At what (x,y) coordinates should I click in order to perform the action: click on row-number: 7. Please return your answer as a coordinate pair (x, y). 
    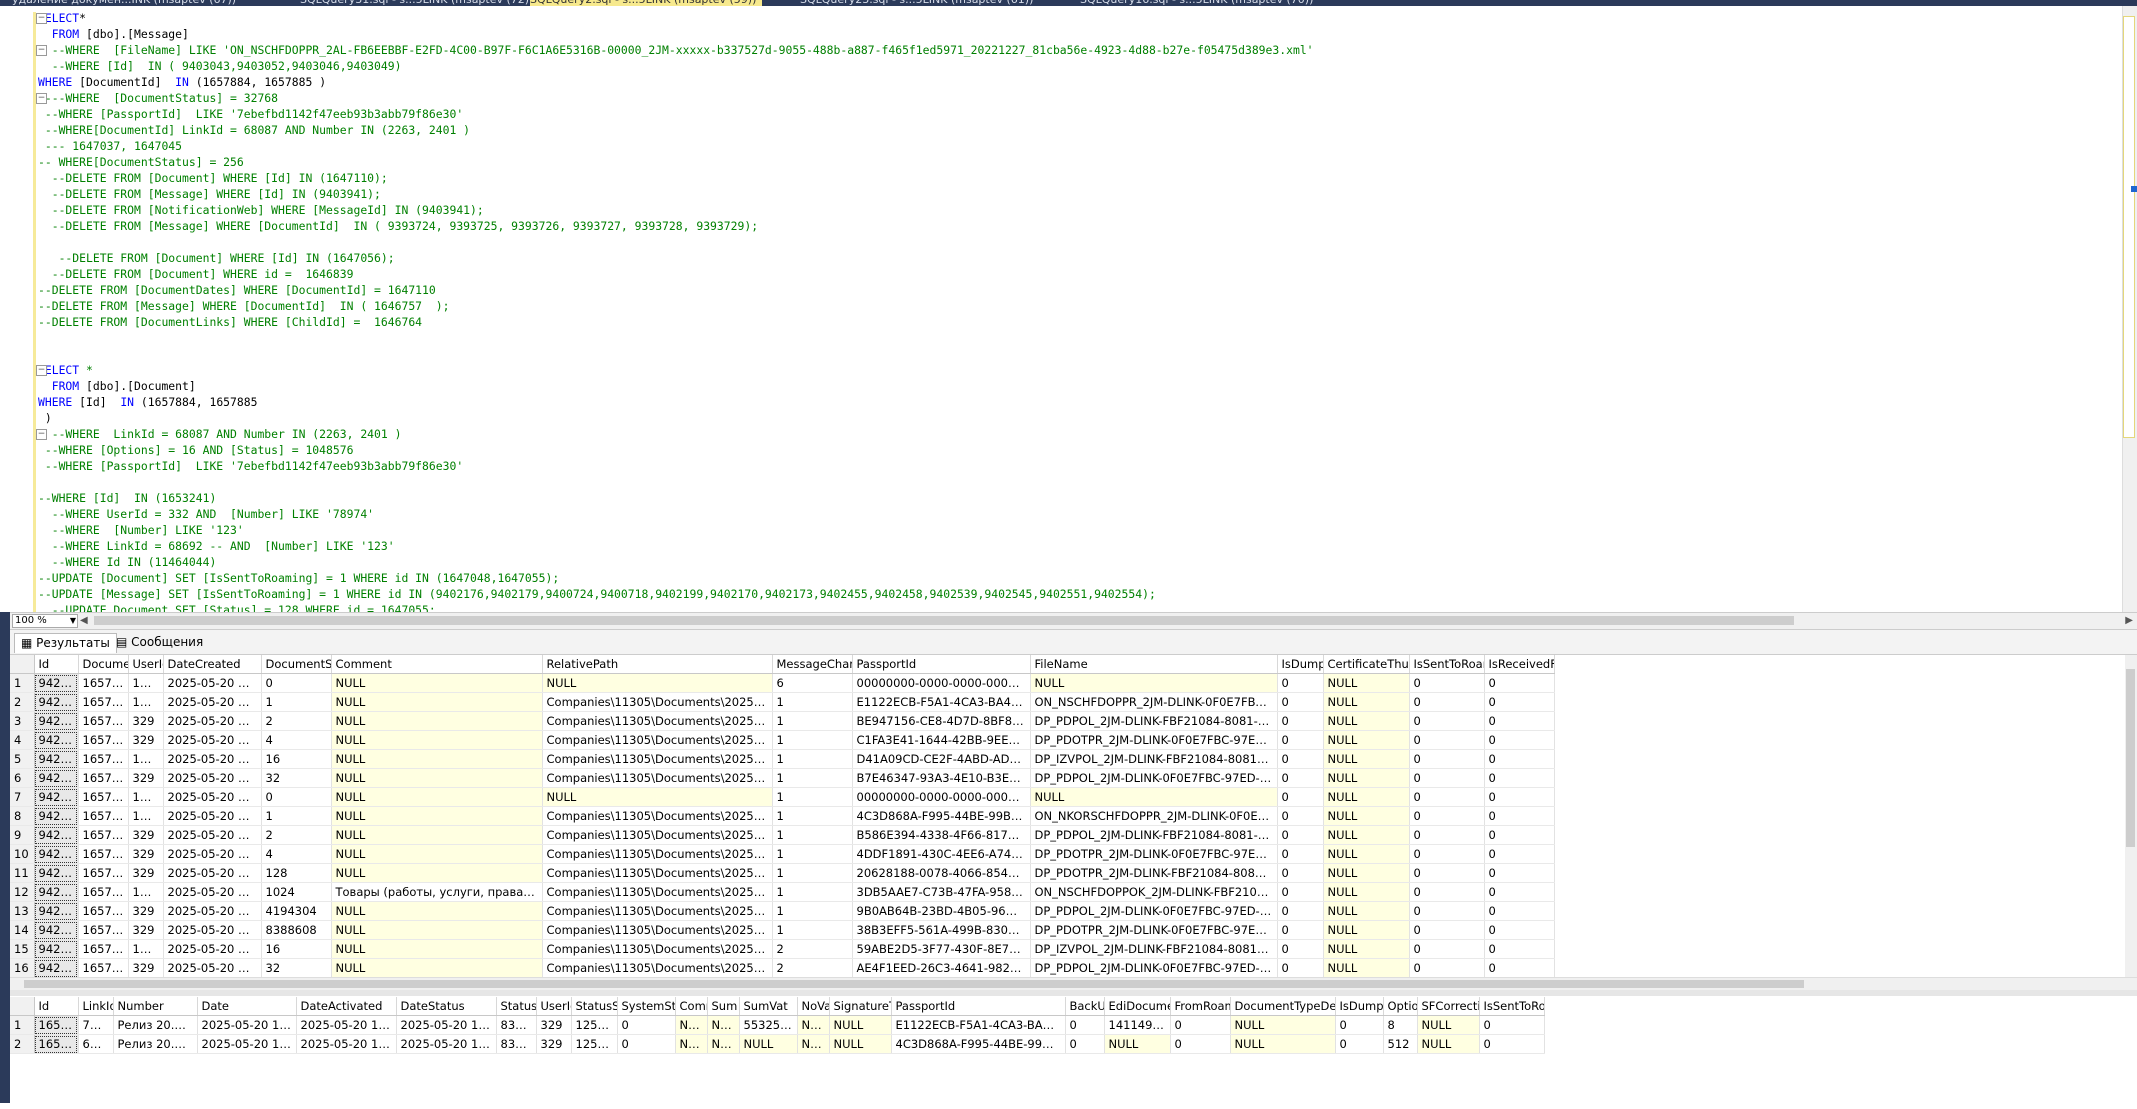
    Looking at the image, I should click on (22, 797).